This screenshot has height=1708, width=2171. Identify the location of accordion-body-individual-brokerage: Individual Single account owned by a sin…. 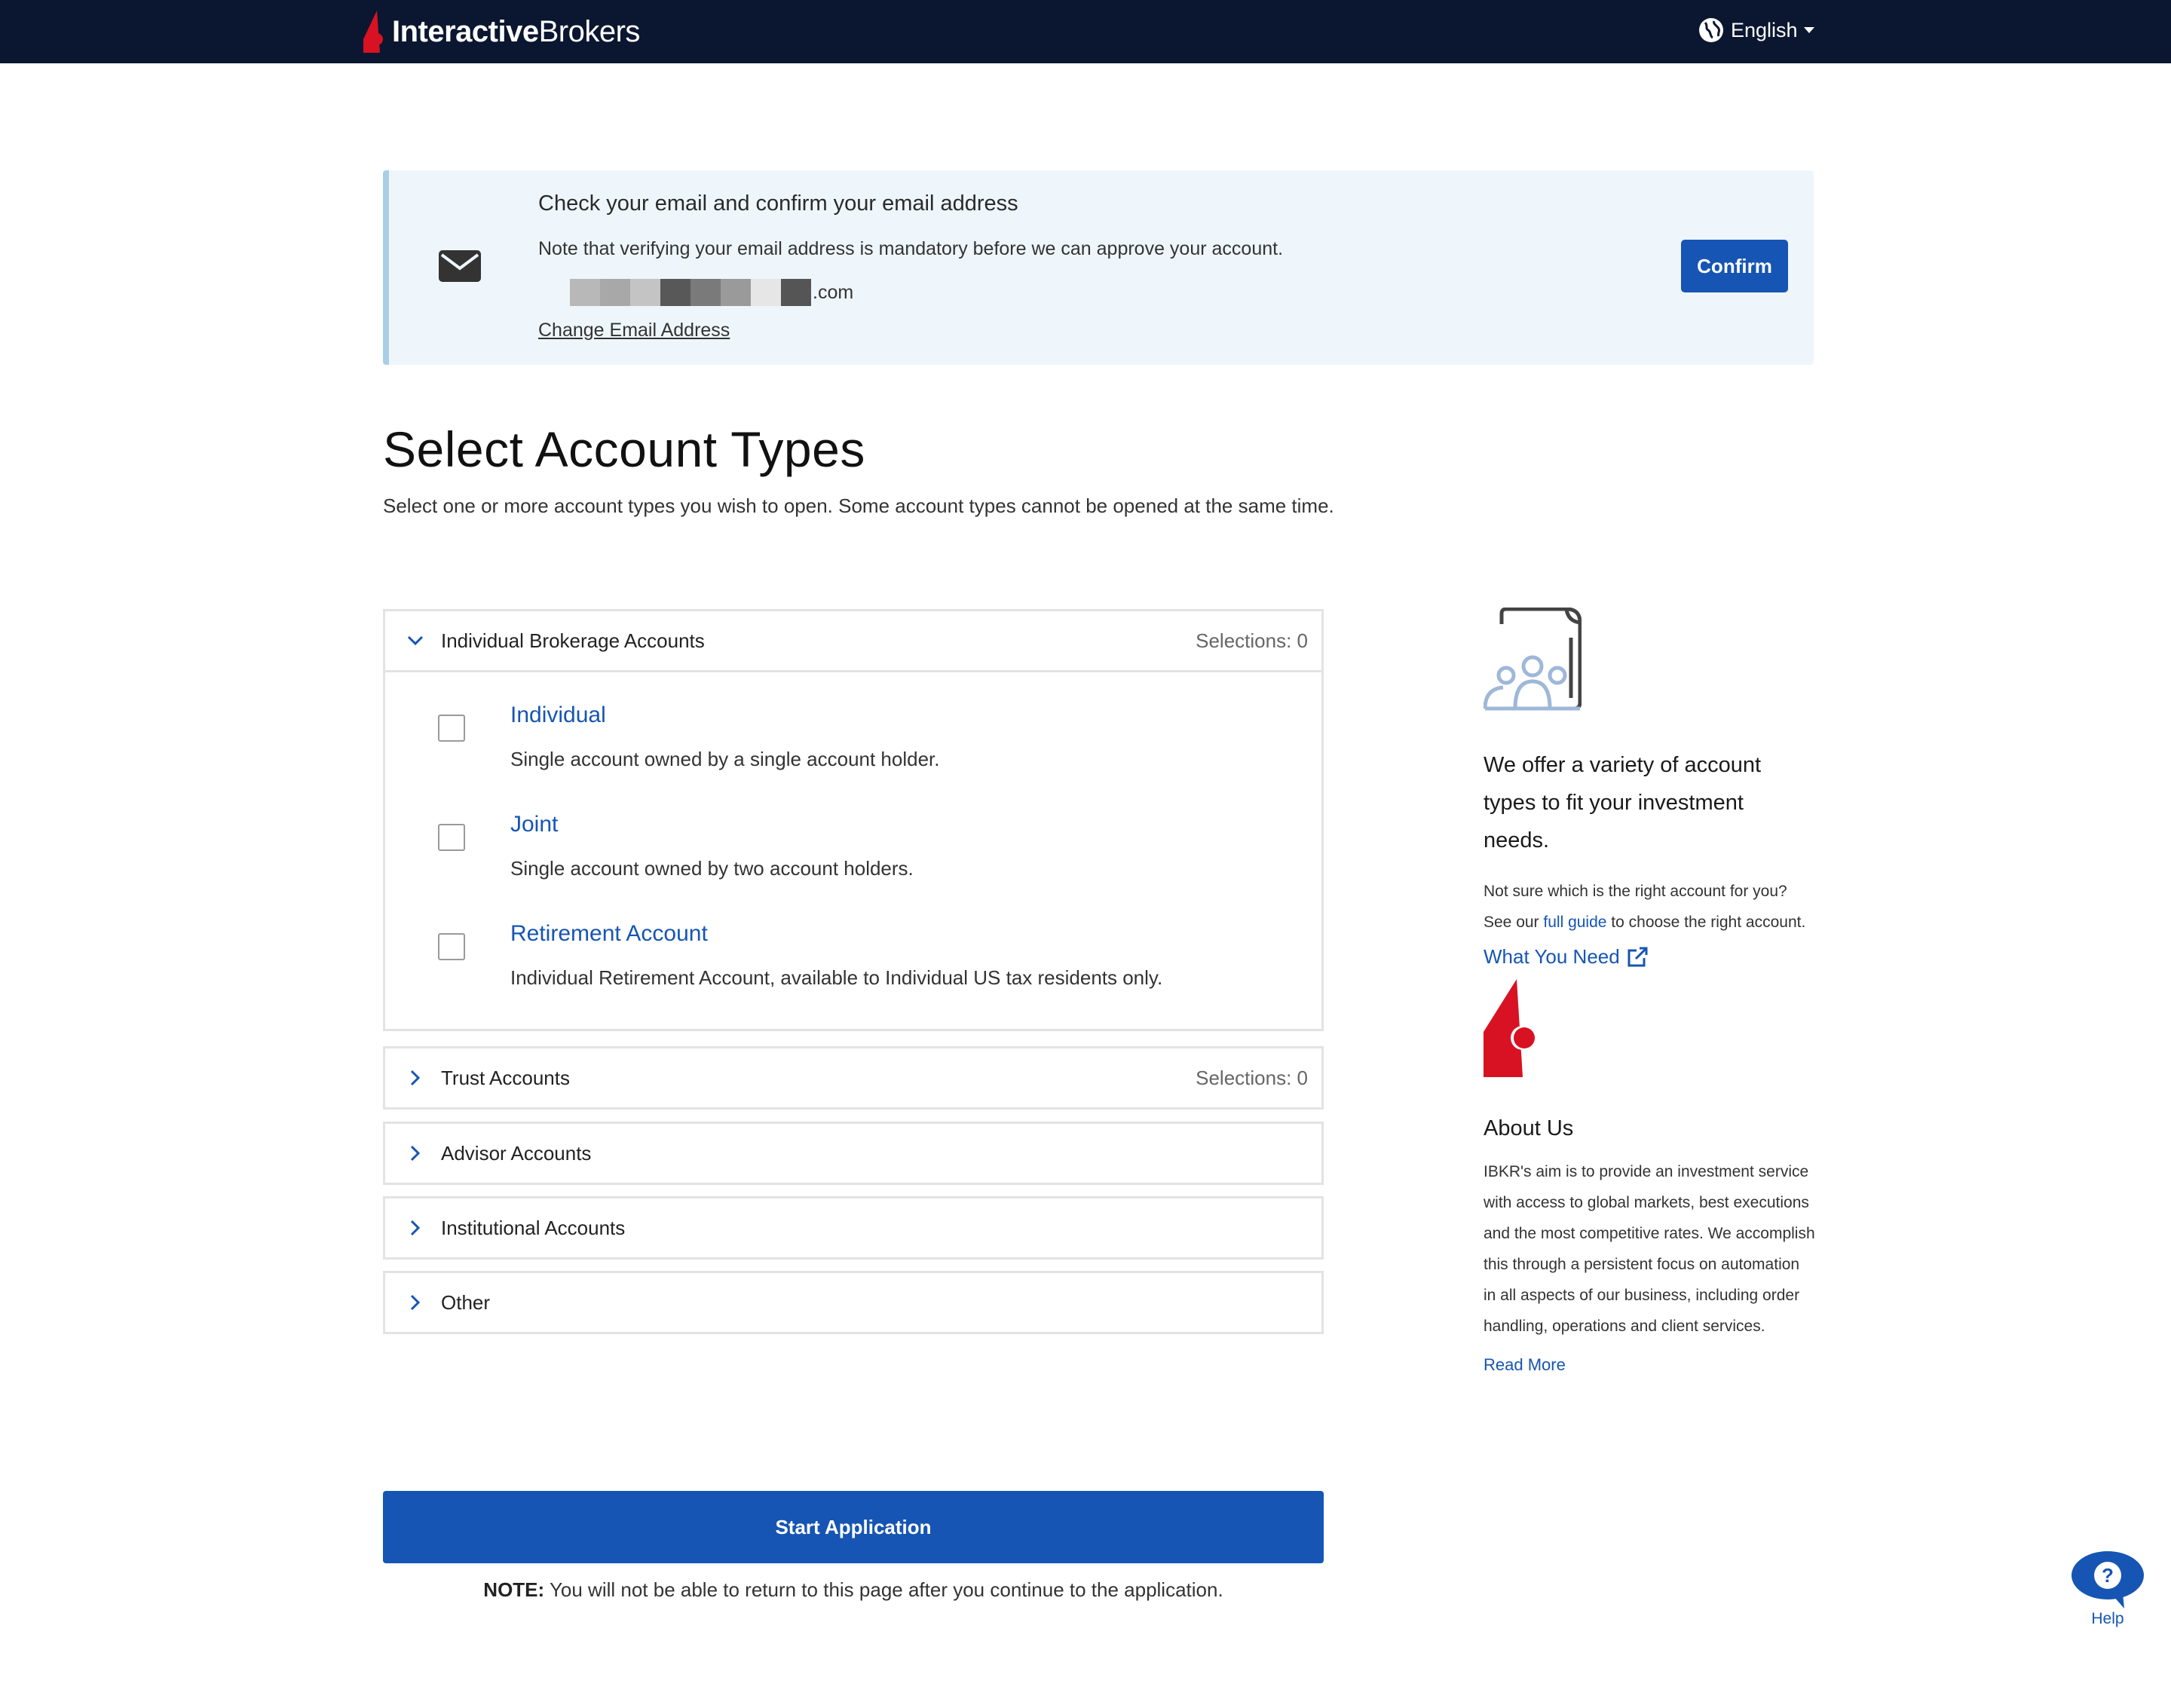
(853, 849).